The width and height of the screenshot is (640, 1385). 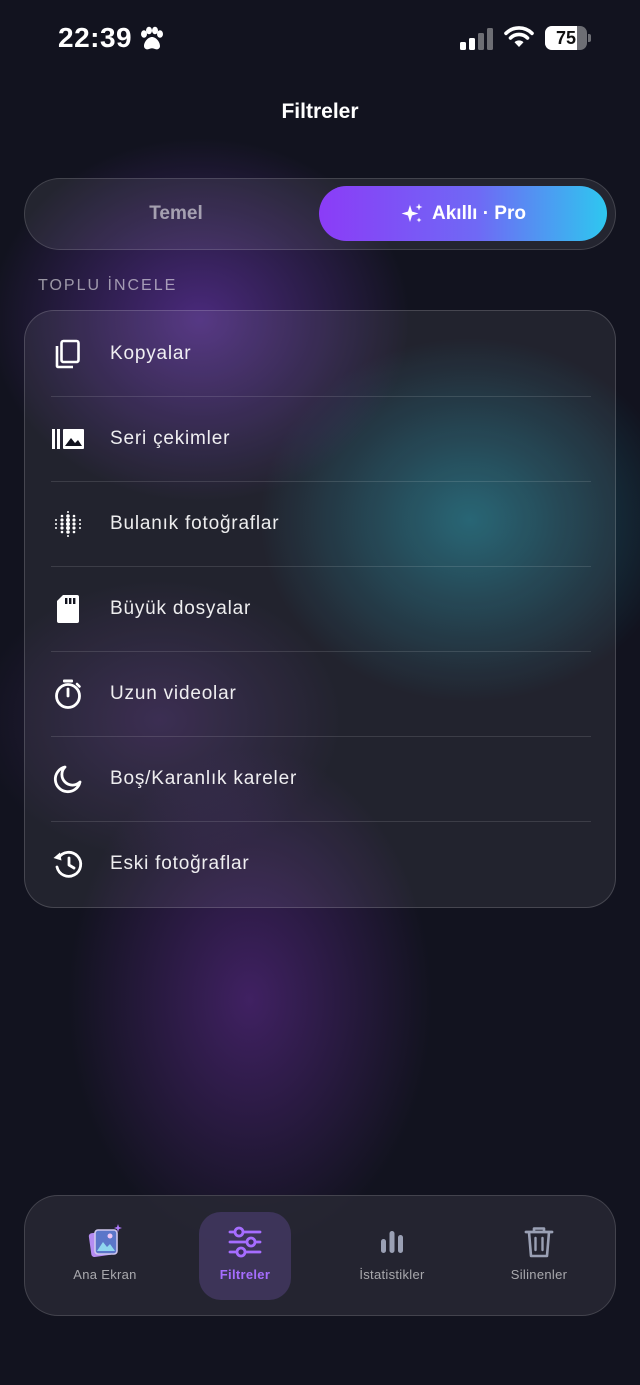 I want to click on page-title: Filtreler, so click(x=320, y=111).